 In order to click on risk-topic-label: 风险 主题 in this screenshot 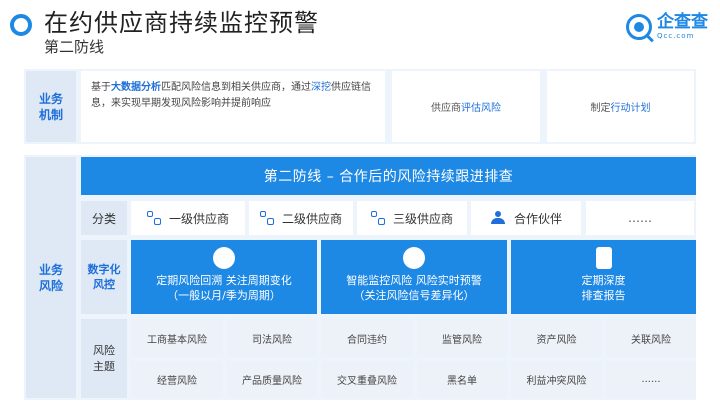, I will do `click(104, 358)`.